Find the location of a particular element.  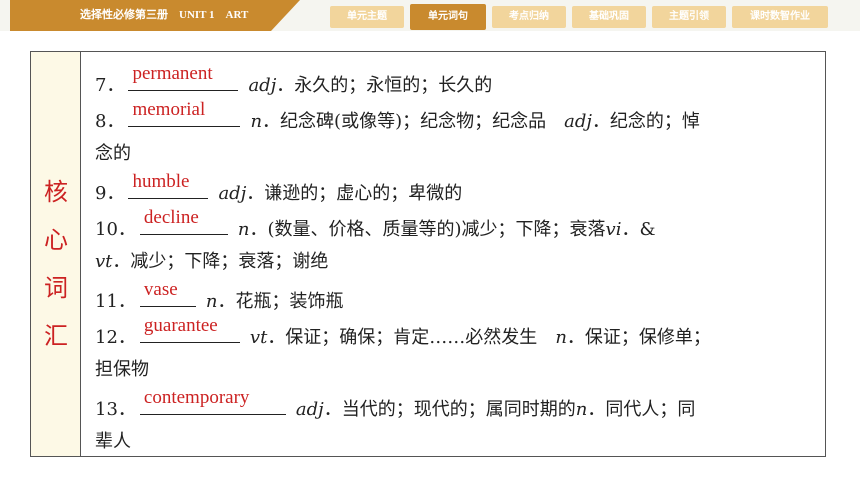

answer-text: permanent is located at coordinates (172, 73).